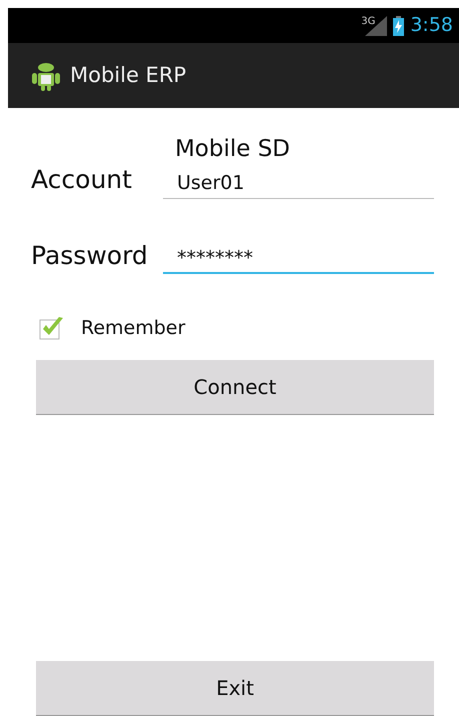 This screenshot has height=716, width=459. What do you see at coordinates (82, 180) in the screenshot?
I see `field-label: Account` at bounding box center [82, 180].